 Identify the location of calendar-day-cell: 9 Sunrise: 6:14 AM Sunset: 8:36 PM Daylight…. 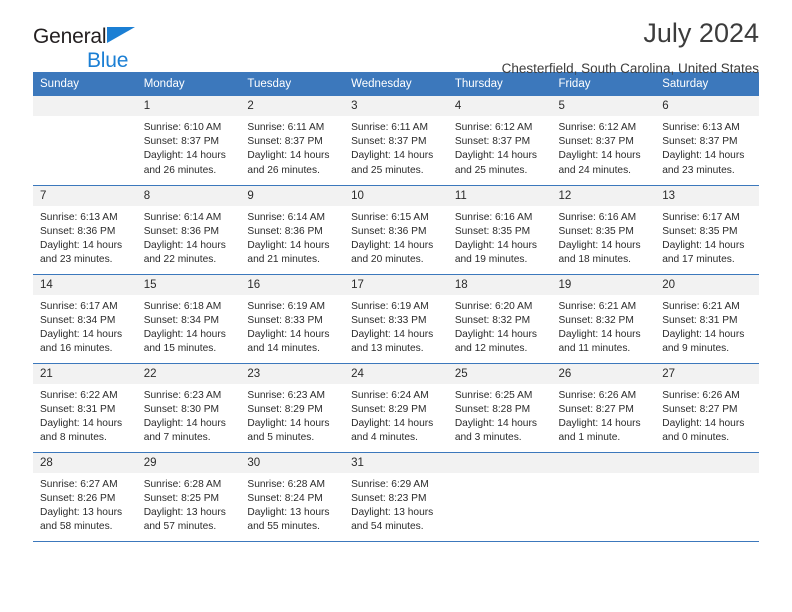
(292, 230).